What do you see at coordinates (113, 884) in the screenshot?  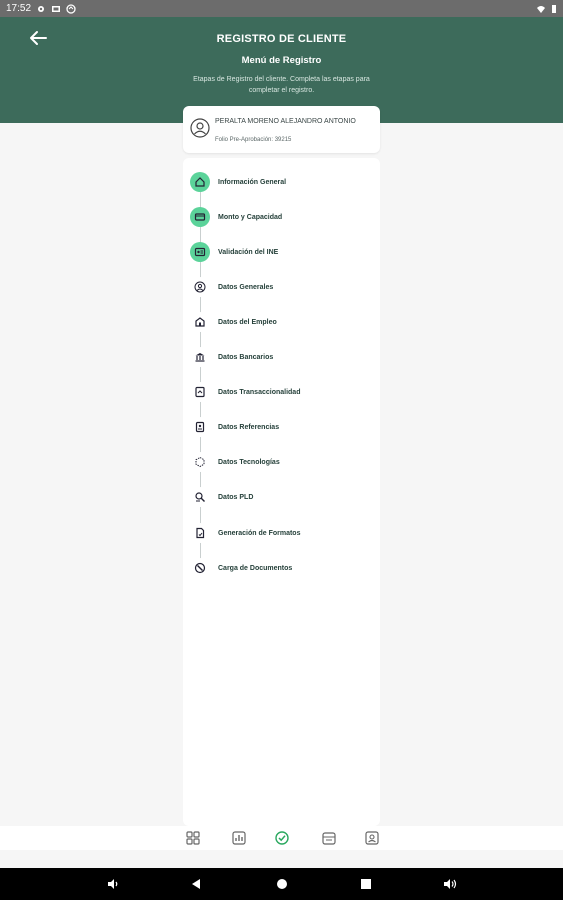 I see `volume-down-icon` at bounding box center [113, 884].